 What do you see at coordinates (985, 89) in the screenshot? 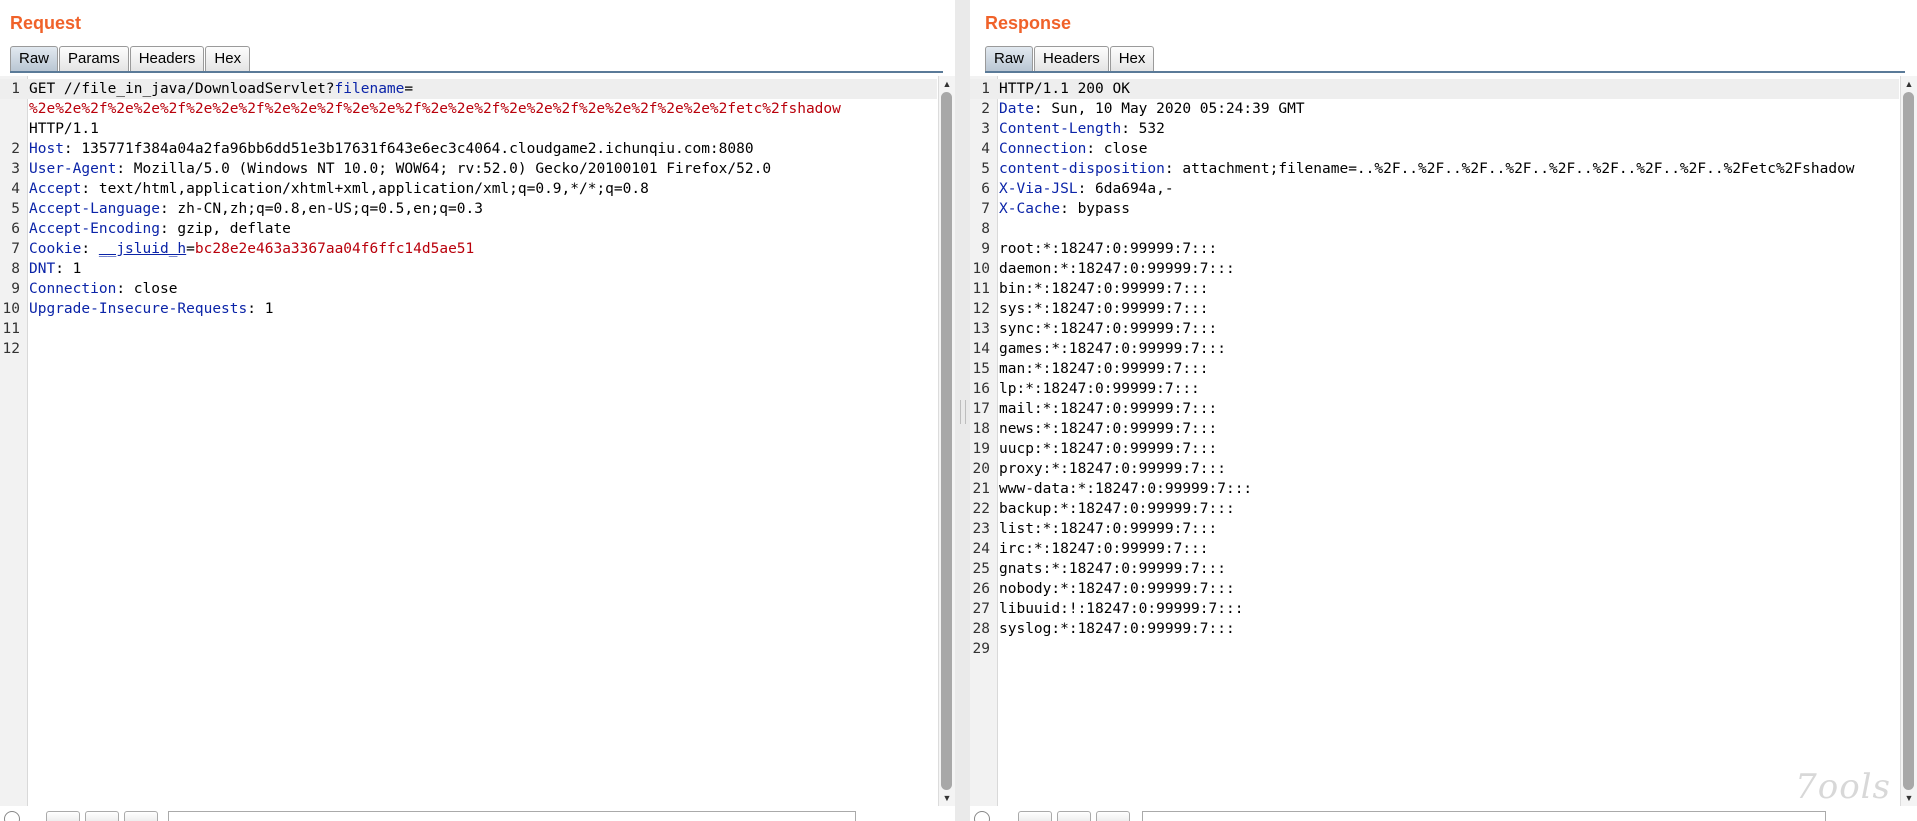
I see `line-number: 1` at bounding box center [985, 89].